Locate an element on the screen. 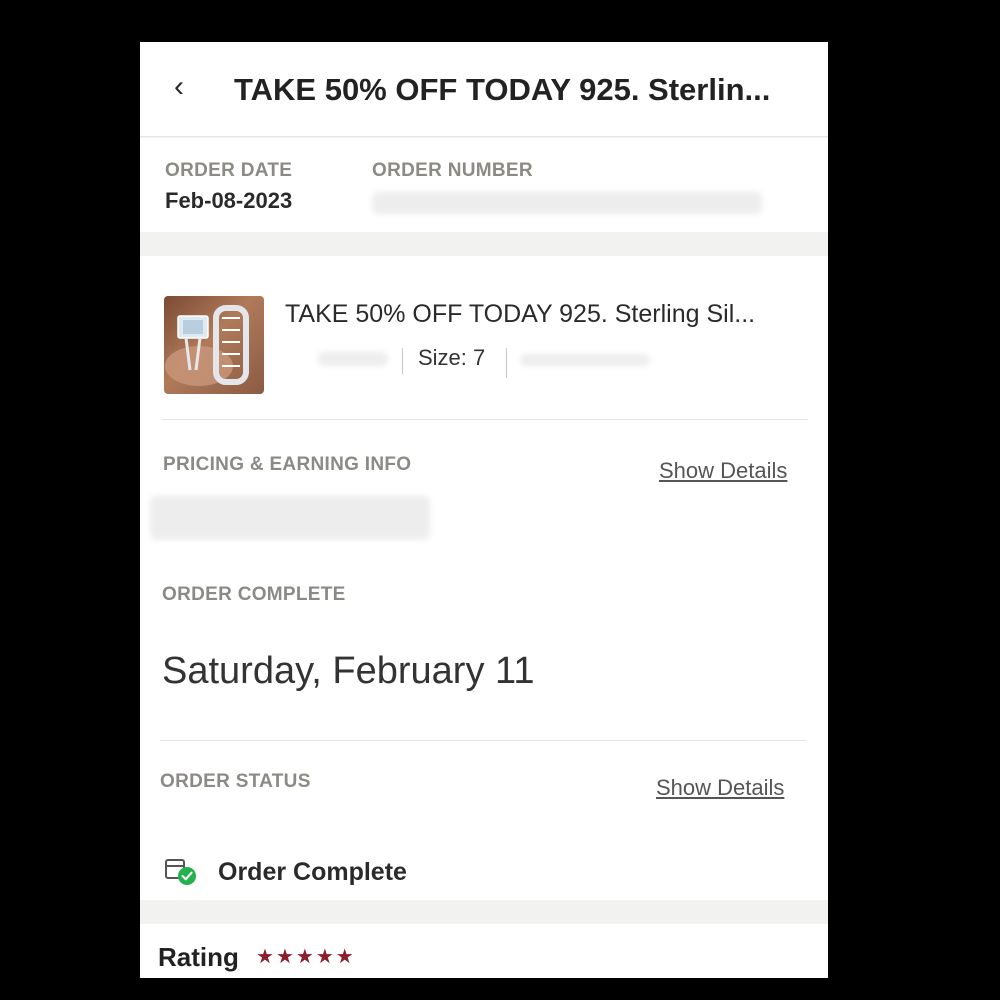  order-complete-label: ORDER COMPLETE is located at coordinates (254, 594).